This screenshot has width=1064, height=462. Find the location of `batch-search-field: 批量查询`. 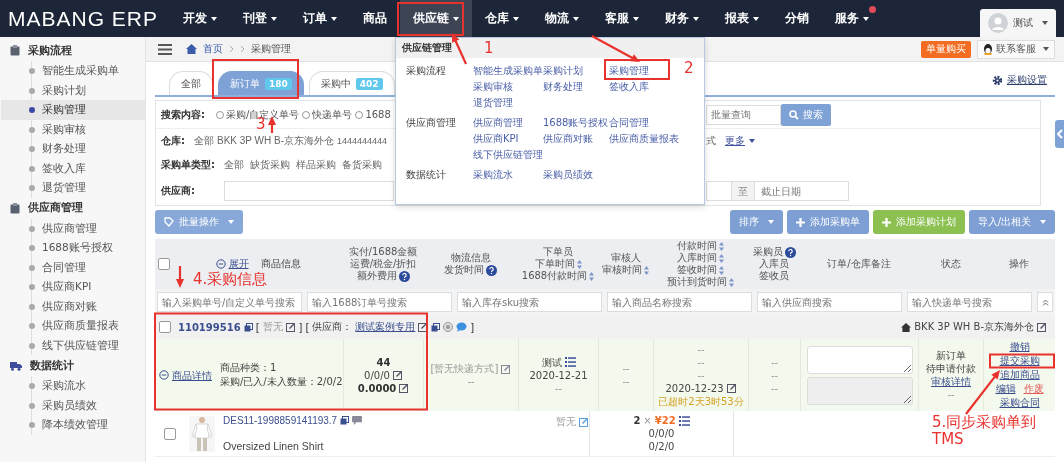

batch-search-field: 批量查询 is located at coordinates (743, 114).